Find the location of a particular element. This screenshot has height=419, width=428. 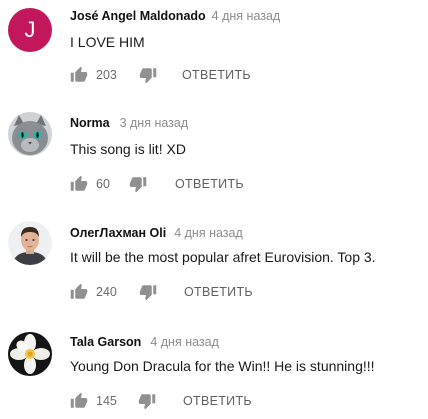

author-name: José Angel Maldonado is located at coordinates (138, 16).